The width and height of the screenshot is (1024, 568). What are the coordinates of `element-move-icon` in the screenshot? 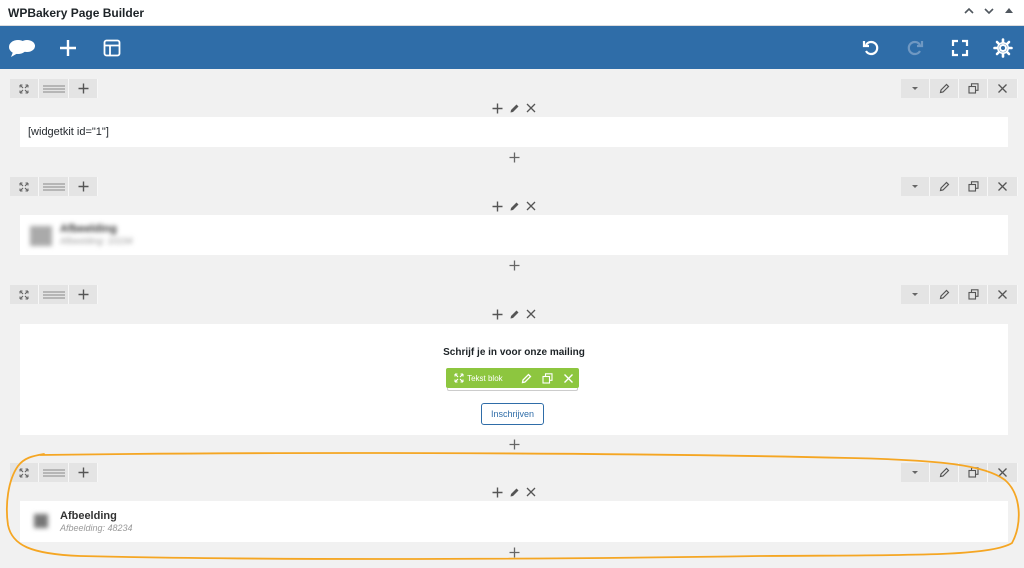 It's located at (458, 378).